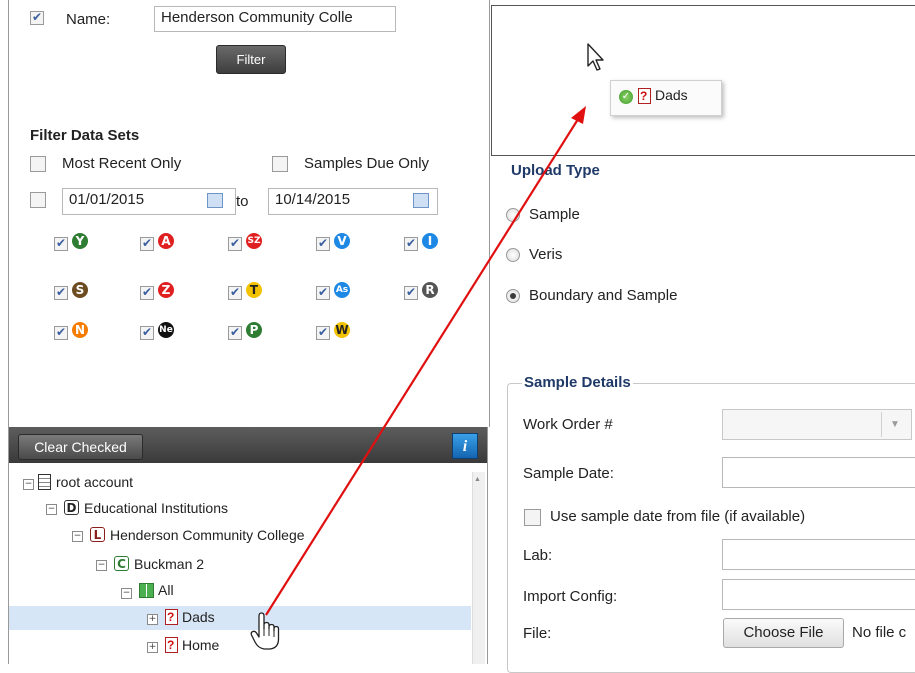  Describe the element at coordinates (146, 590) in the screenshot. I see `grid-icon` at that location.